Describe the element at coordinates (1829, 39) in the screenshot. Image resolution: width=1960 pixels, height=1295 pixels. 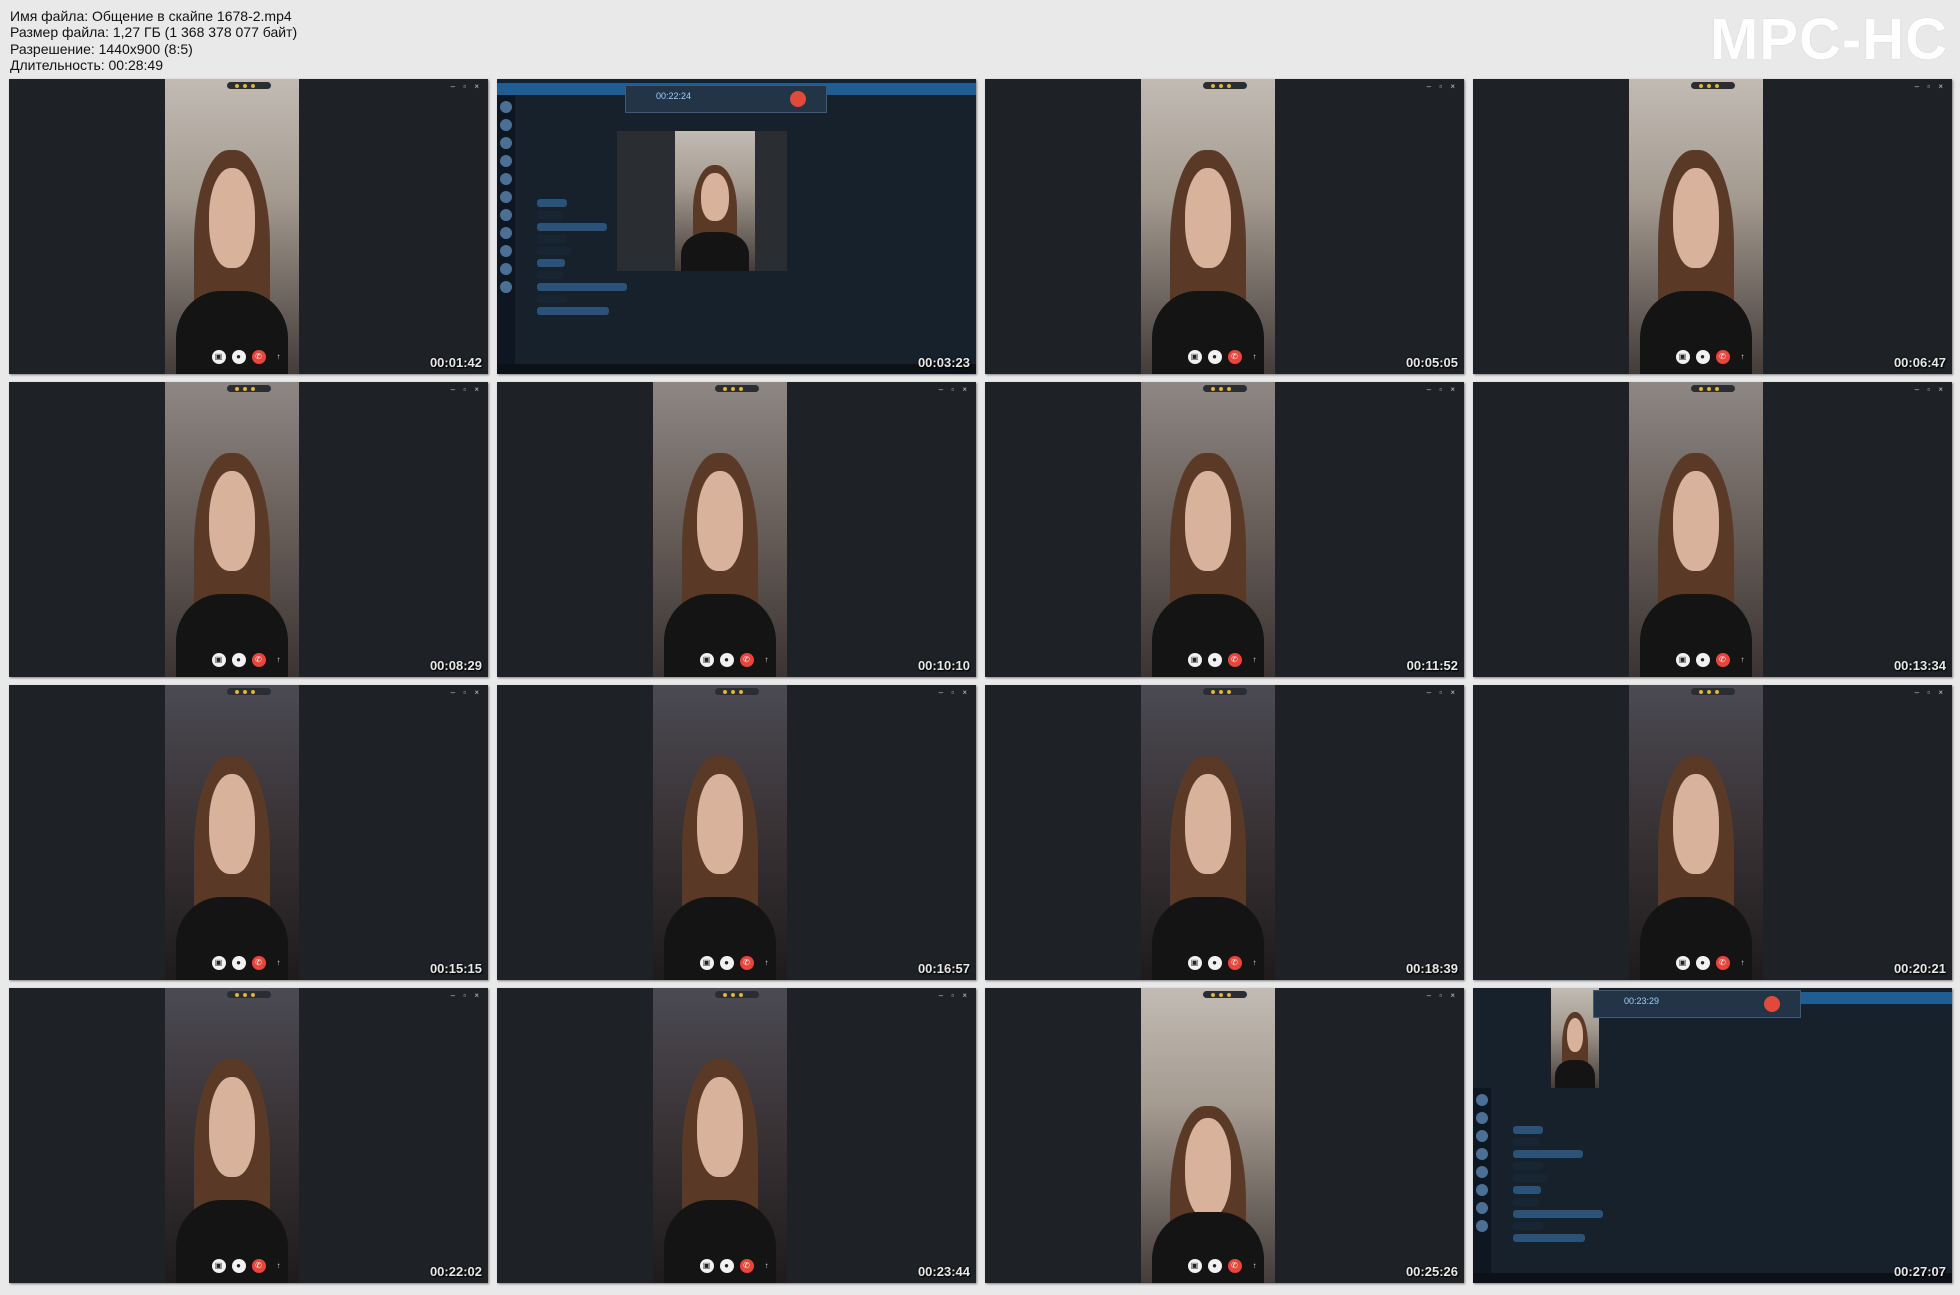
I see `player-logo: MPC-HC` at that location.